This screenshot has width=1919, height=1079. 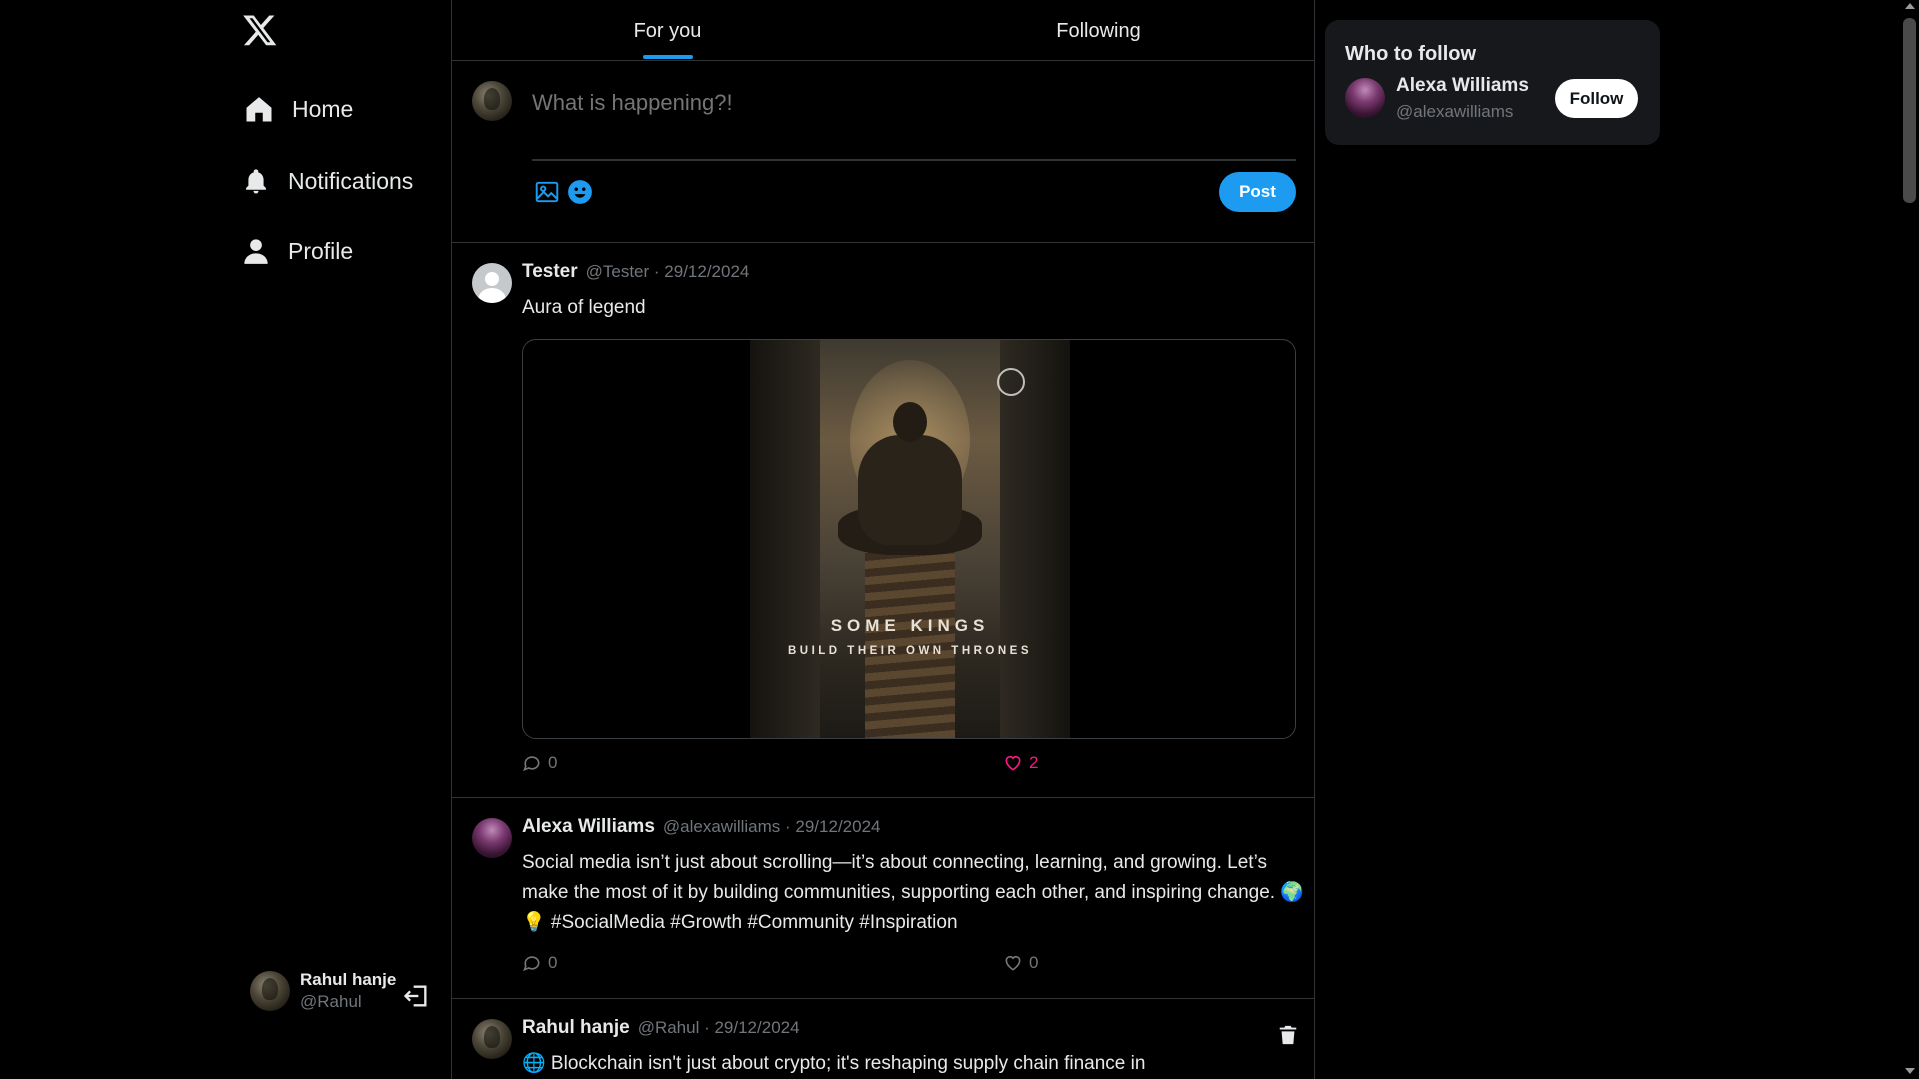 What do you see at coordinates (1909, 110) in the screenshot?
I see `scroll-thumb` at bounding box center [1909, 110].